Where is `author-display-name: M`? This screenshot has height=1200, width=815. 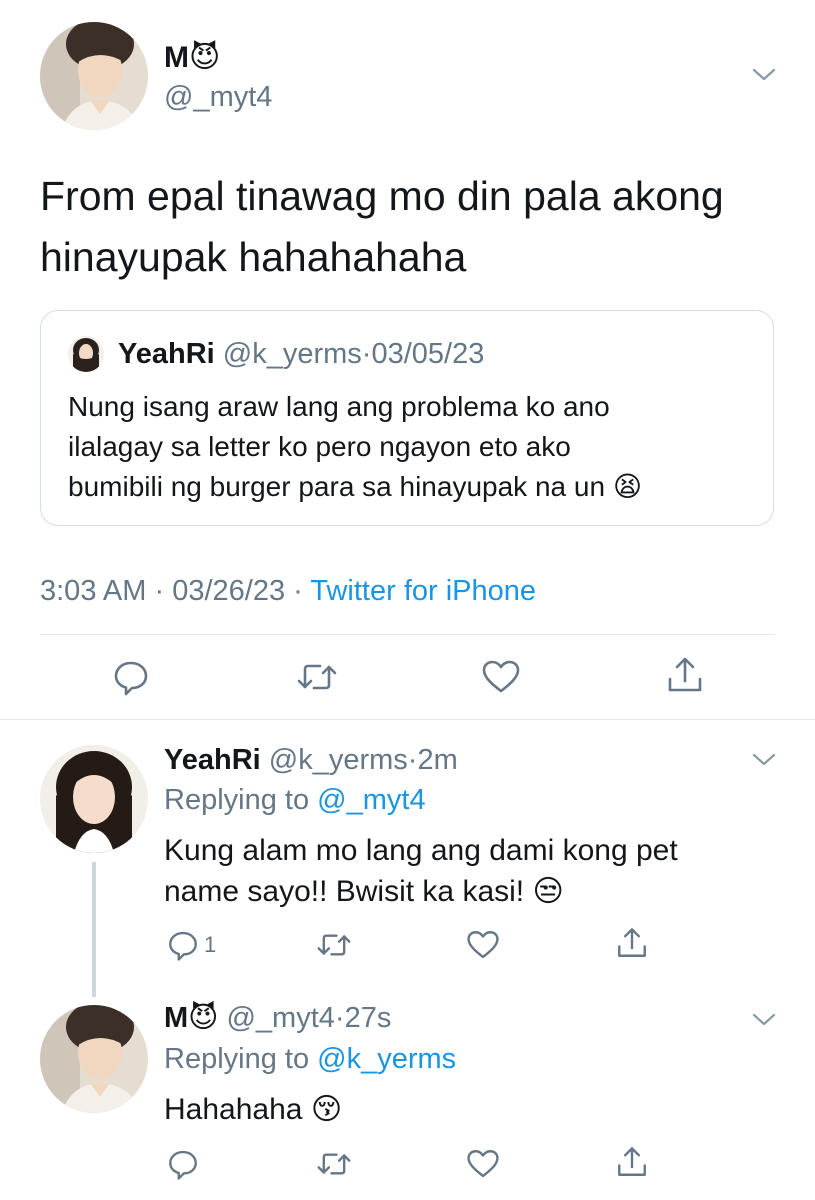 author-display-name: M is located at coordinates (176, 57).